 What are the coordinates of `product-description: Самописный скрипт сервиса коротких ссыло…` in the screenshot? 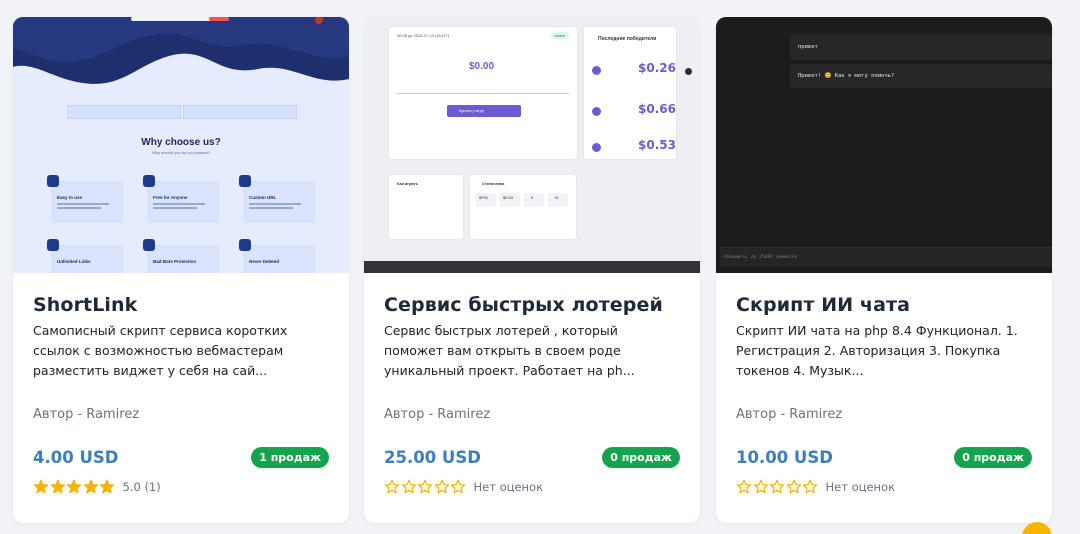 It's located at (160, 350).